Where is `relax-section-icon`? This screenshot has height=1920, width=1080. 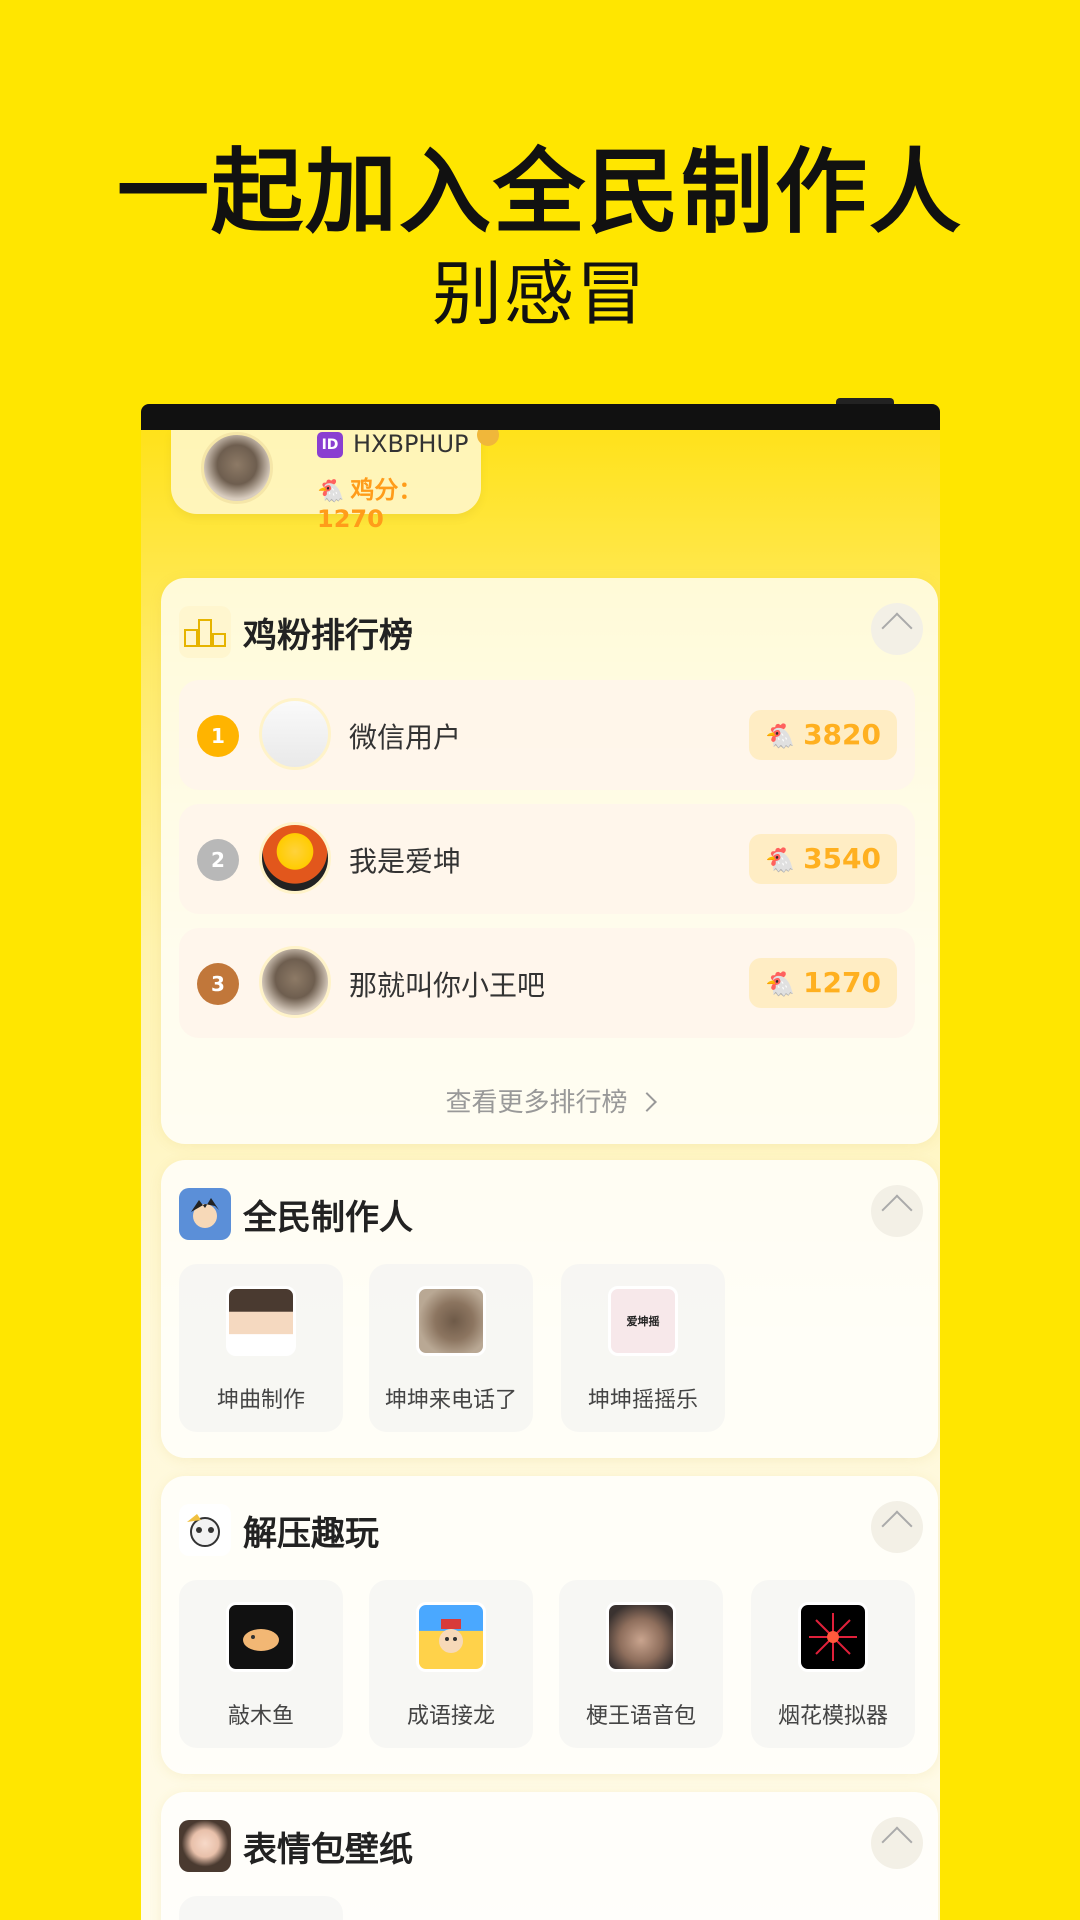
relax-section-icon is located at coordinates (205, 1530).